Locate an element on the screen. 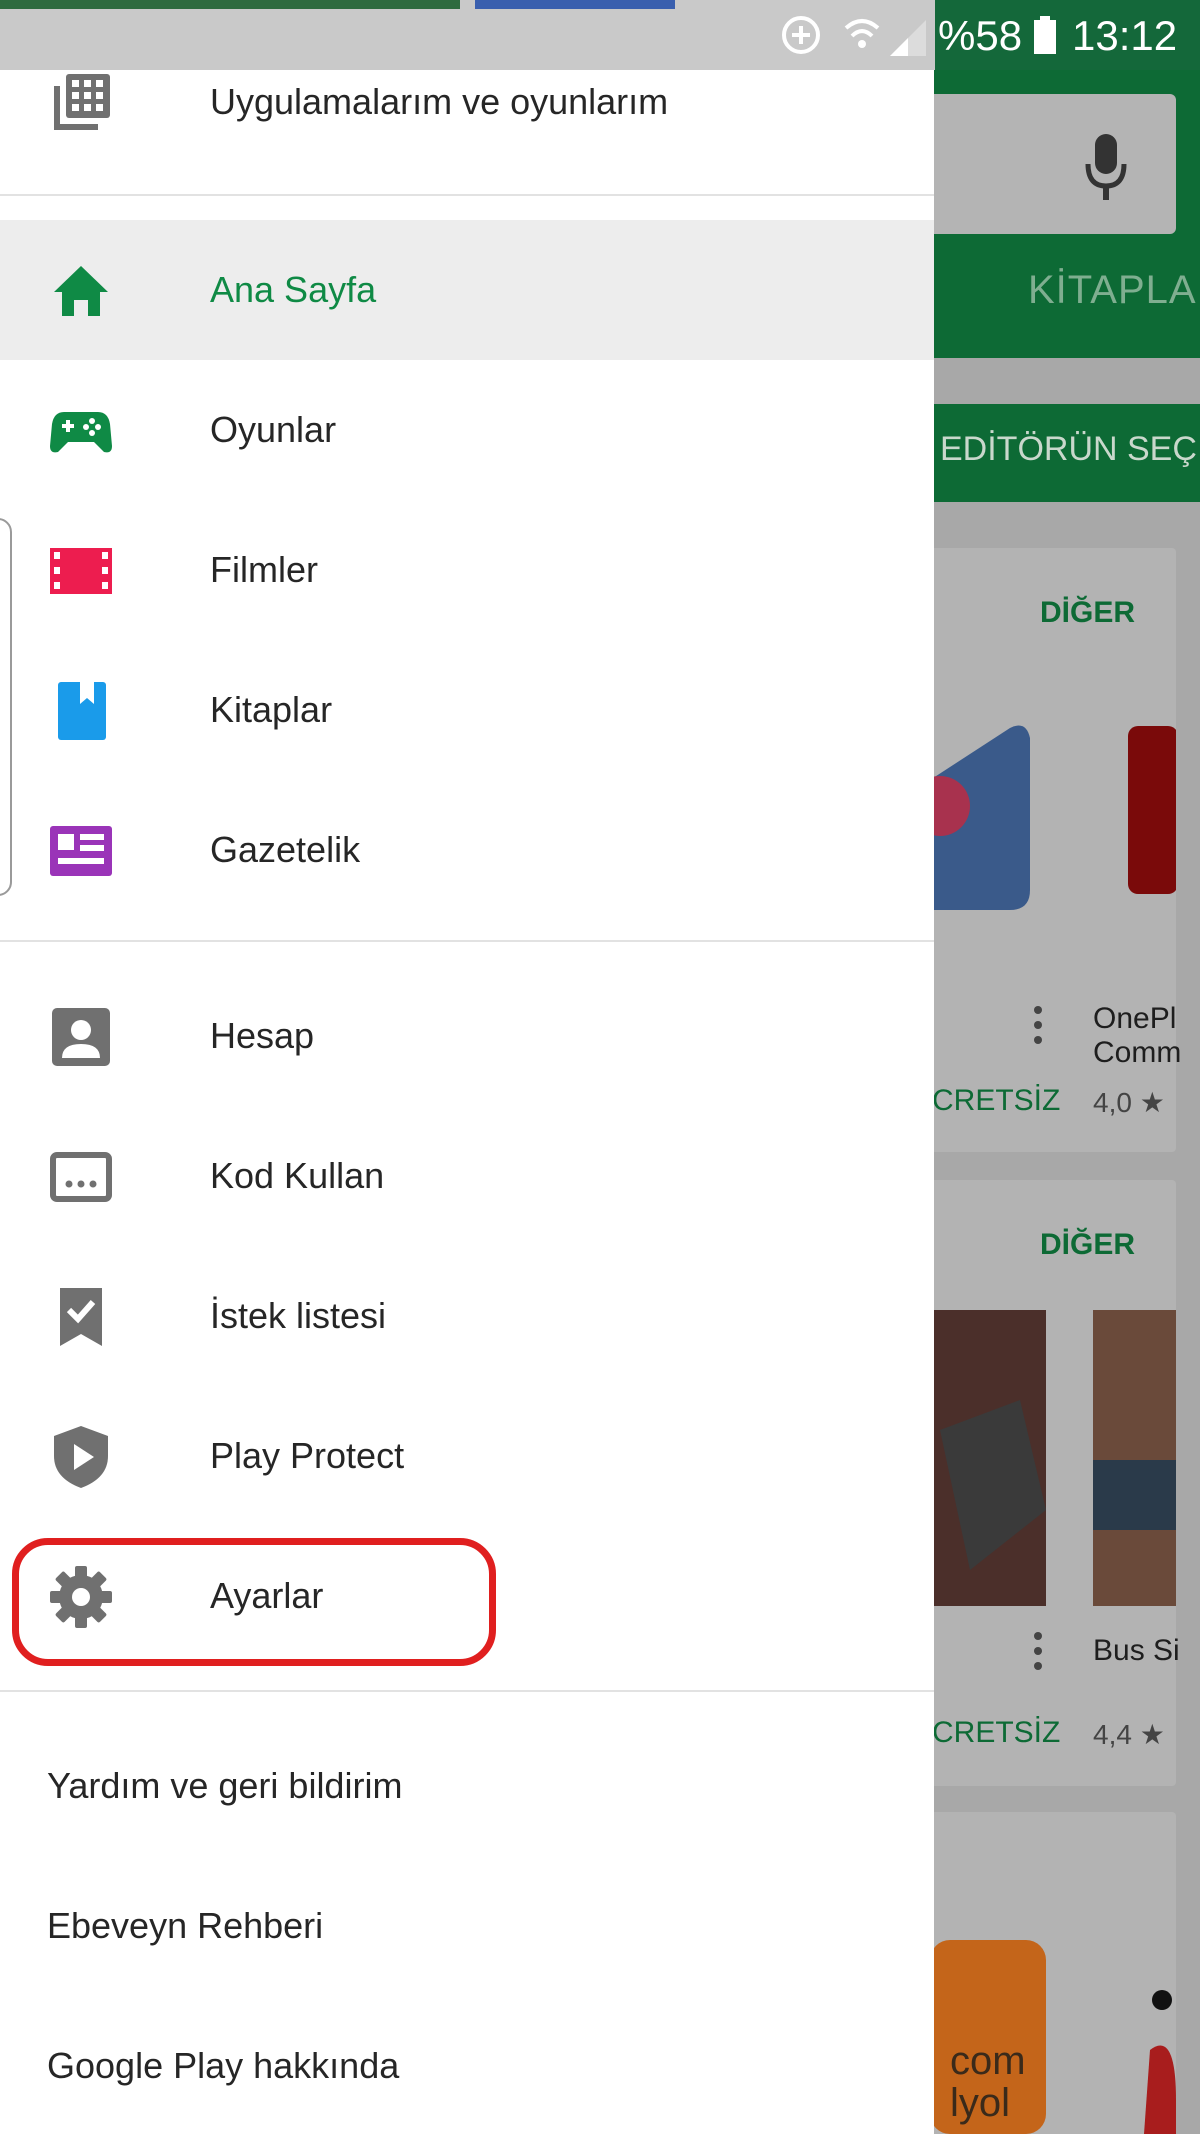  redeem-code-icon is located at coordinates (81, 1177).